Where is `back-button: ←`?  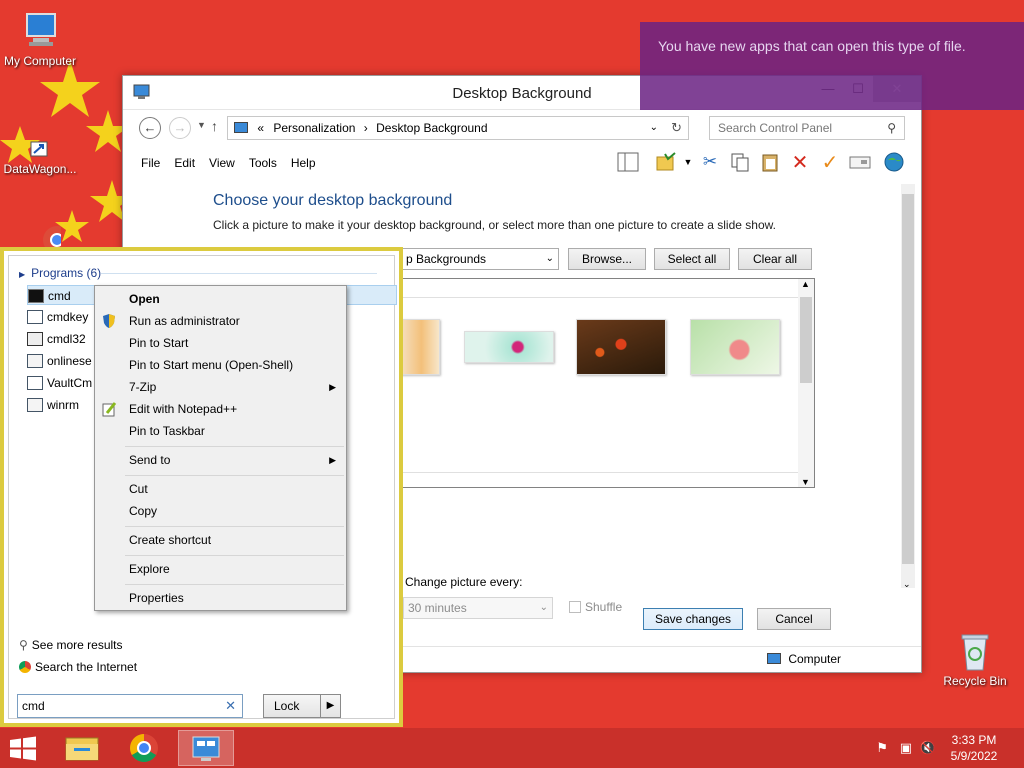 back-button: ← is located at coordinates (150, 128).